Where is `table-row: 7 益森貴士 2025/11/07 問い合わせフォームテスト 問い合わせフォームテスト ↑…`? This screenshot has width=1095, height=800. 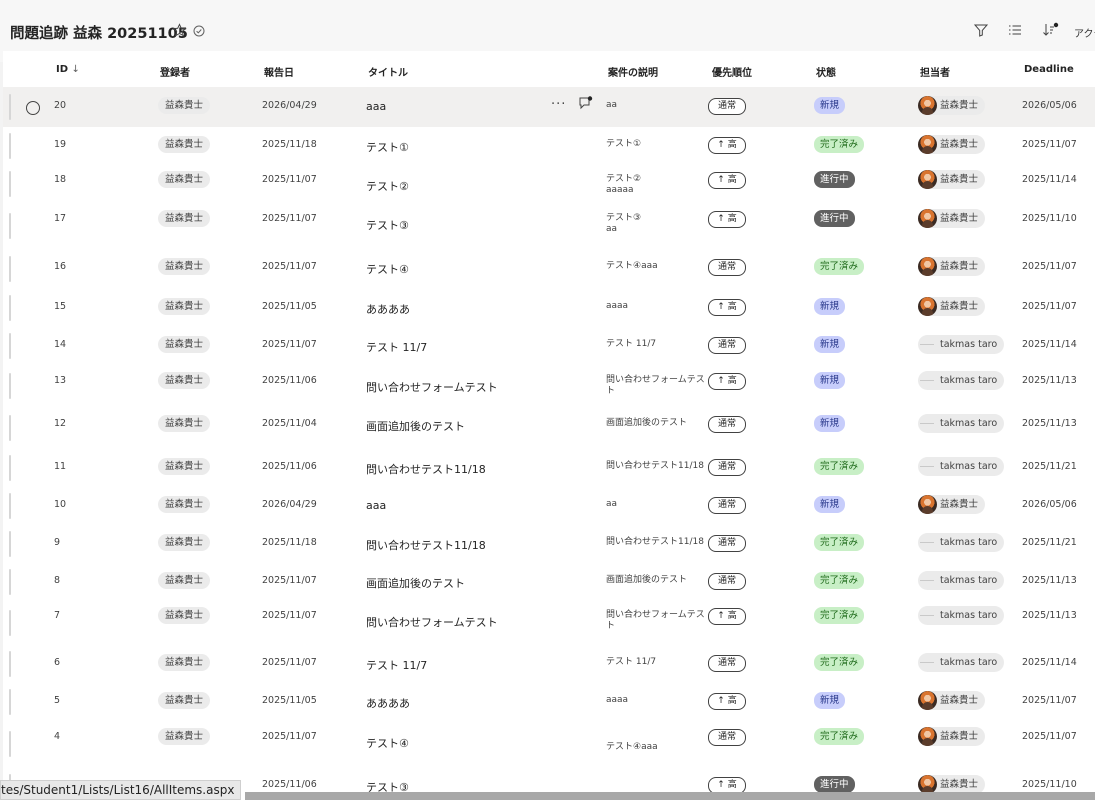
table-row: 7 益森貴士 2025/11/07 問い合わせフォームテスト 問い合わせフォームテスト ↑… is located at coordinates (549, 622).